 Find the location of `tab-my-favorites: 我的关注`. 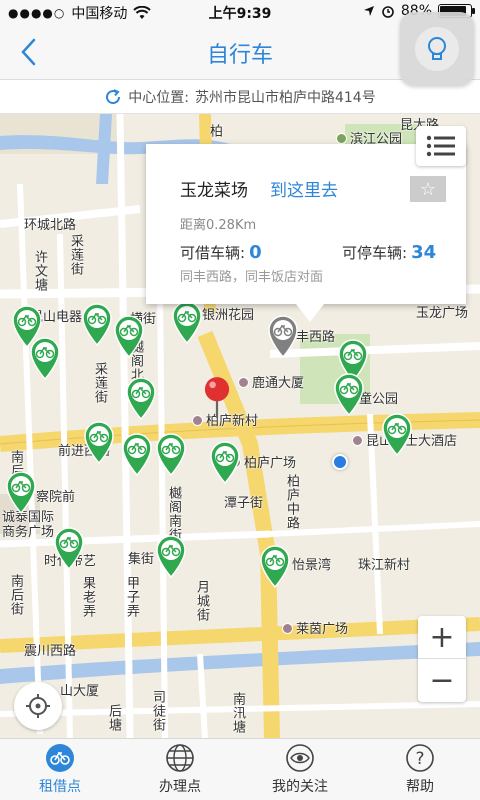

tab-my-favorites: 我的关注 is located at coordinates (300, 769).